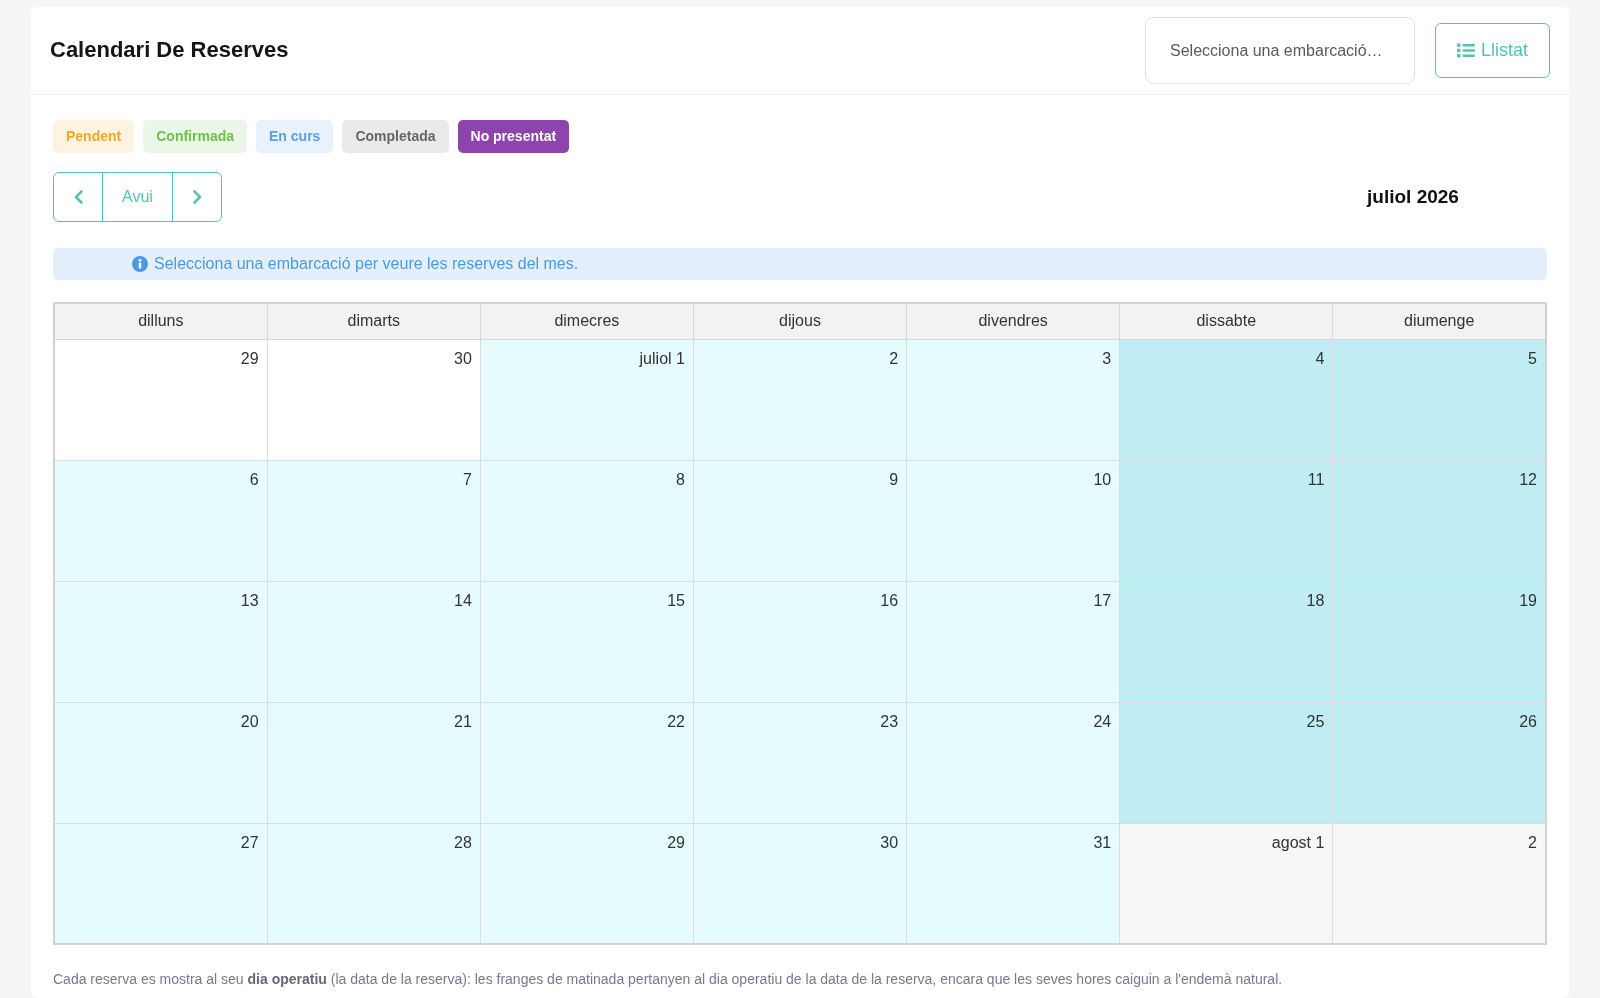 This screenshot has height=998, width=1600. What do you see at coordinates (463, 842) in the screenshot?
I see `day-number: 28` at bounding box center [463, 842].